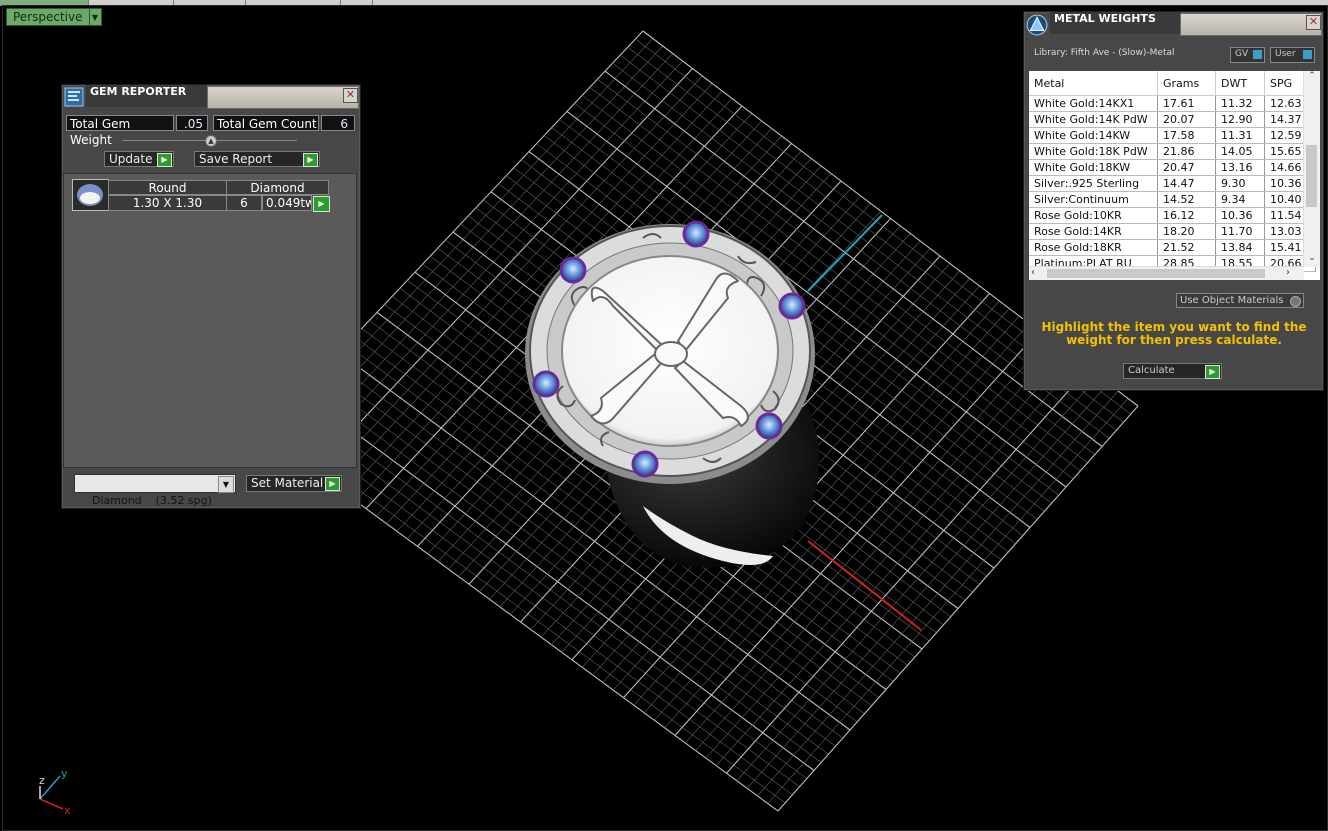 This screenshot has width=1328, height=831. What do you see at coordinates (131, 159) in the screenshot?
I see `update-button-label: Update` at bounding box center [131, 159].